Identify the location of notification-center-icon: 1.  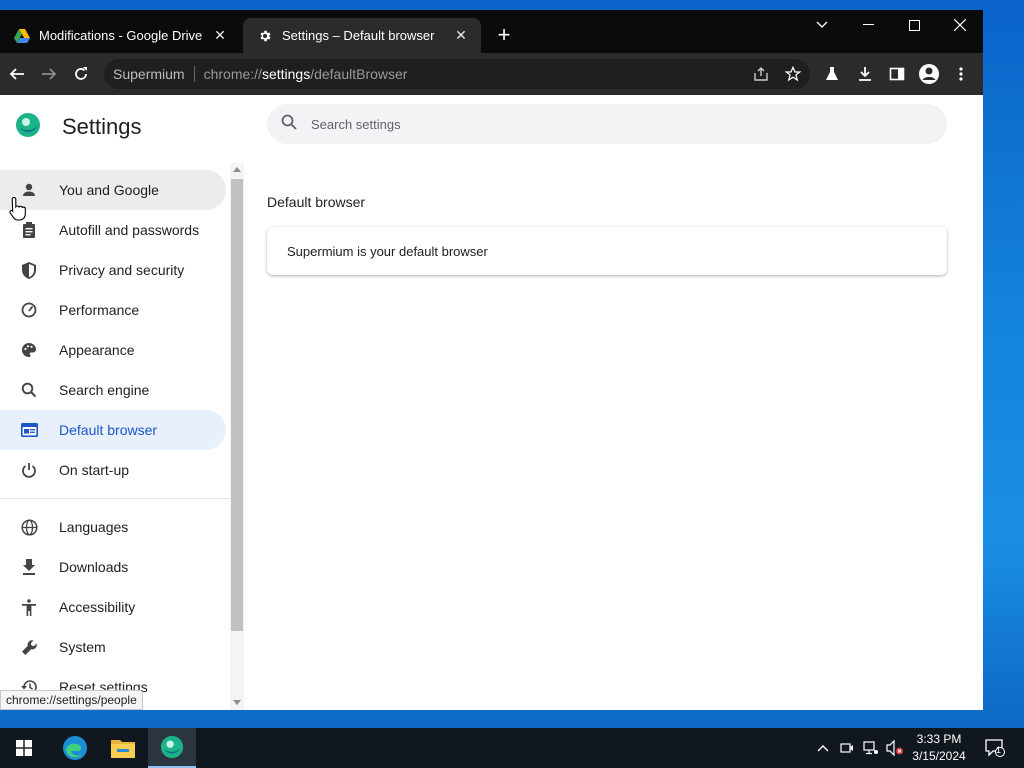
(995, 748).